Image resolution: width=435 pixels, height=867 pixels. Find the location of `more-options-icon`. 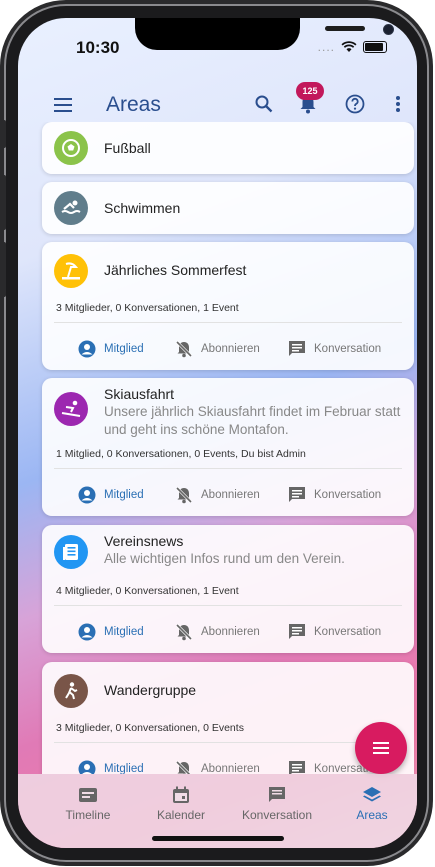

more-options-icon is located at coordinates (398, 104).